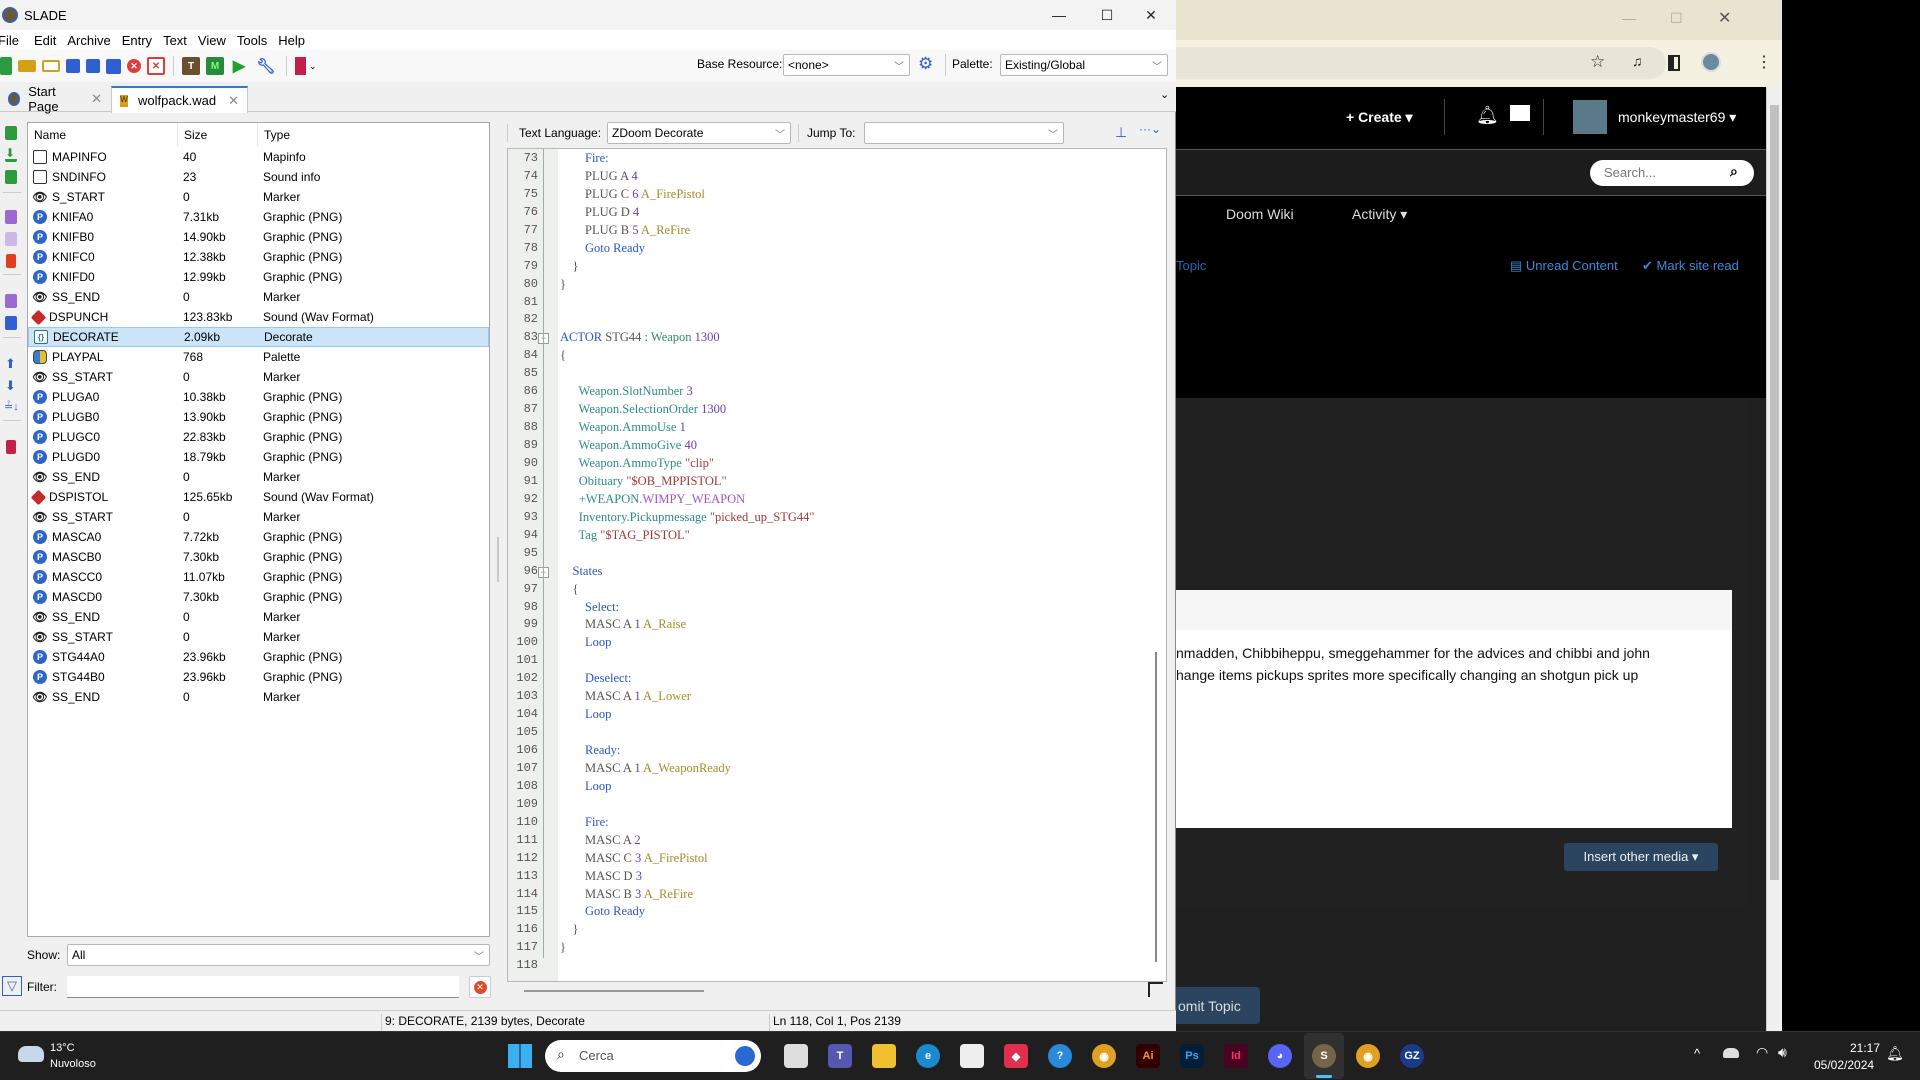 The width and height of the screenshot is (1920, 1080). What do you see at coordinates (1731, 1053) in the screenshot?
I see `onedrive-cloud-icon` at bounding box center [1731, 1053].